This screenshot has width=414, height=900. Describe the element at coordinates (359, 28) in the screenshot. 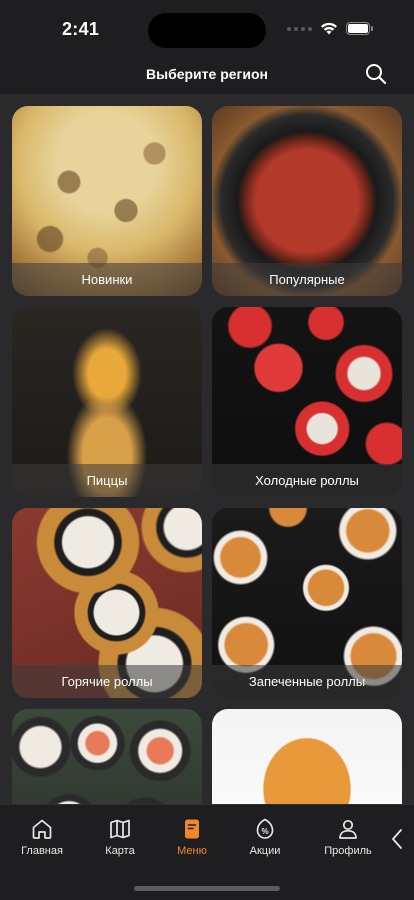

I see `battery-icon` at that location.